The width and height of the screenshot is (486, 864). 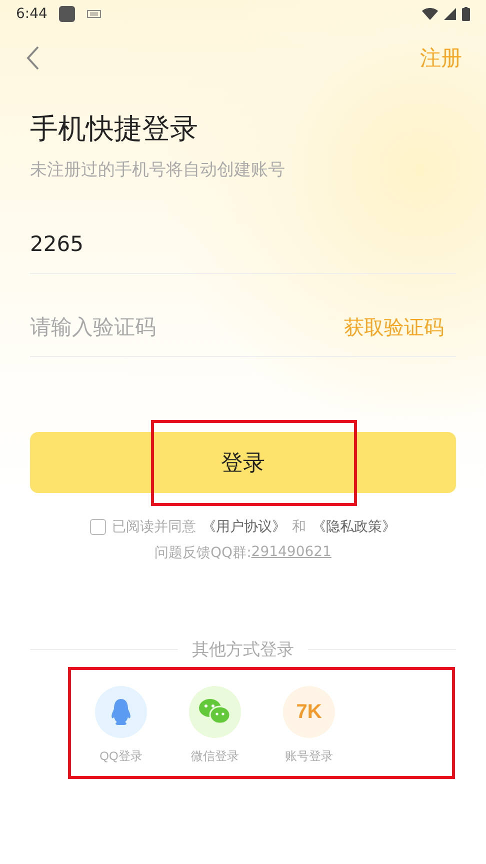 I want to click on agreement-text: 已阅读并同意, so click(x=154, y=527).